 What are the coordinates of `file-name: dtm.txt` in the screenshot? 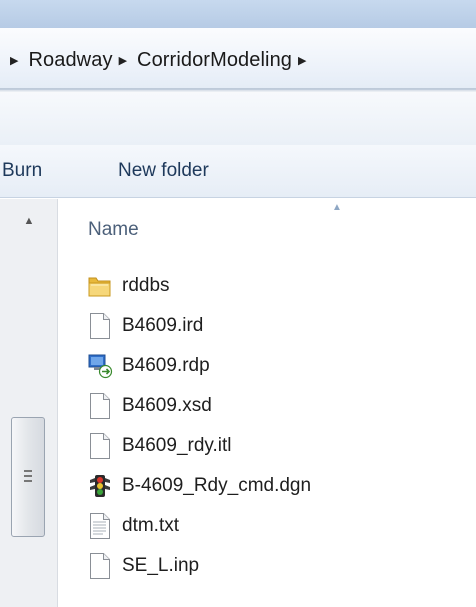 It's located at (151, 525).